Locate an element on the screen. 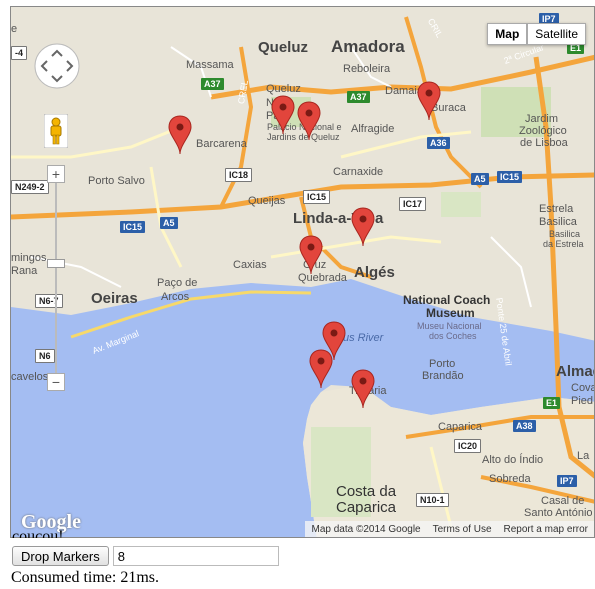  label-linda-tail: a is located at coordinates (379, 218).